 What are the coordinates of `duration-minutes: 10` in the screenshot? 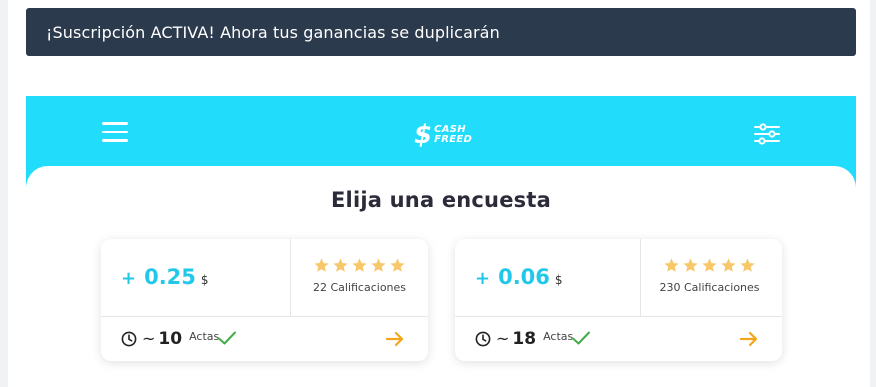 It's located at (170, 339).